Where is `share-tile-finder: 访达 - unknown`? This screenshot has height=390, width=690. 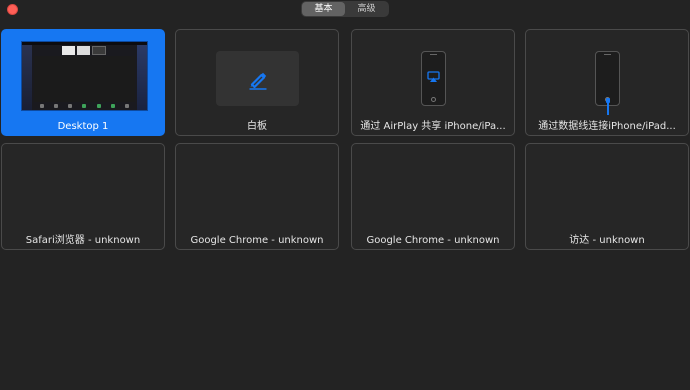
share-tile-finder: 访达 - unknown is located at coordinates (607, 196).